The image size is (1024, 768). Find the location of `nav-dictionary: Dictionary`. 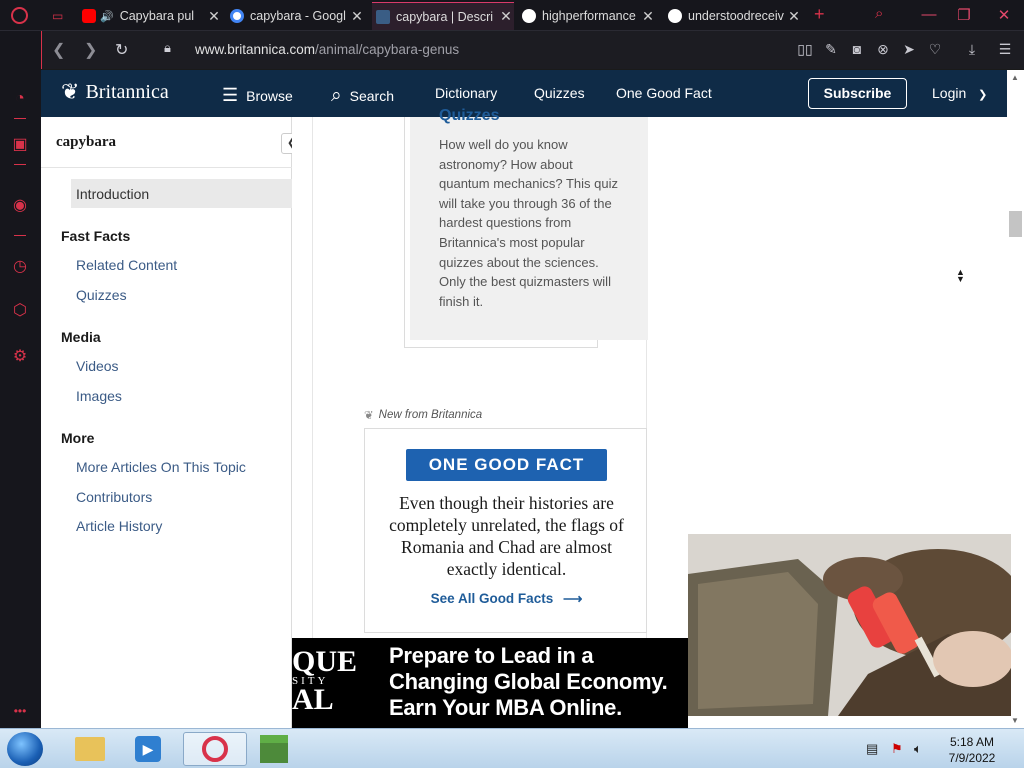

nav-dictionary: Dictionary is located at coordinates (466, 93).